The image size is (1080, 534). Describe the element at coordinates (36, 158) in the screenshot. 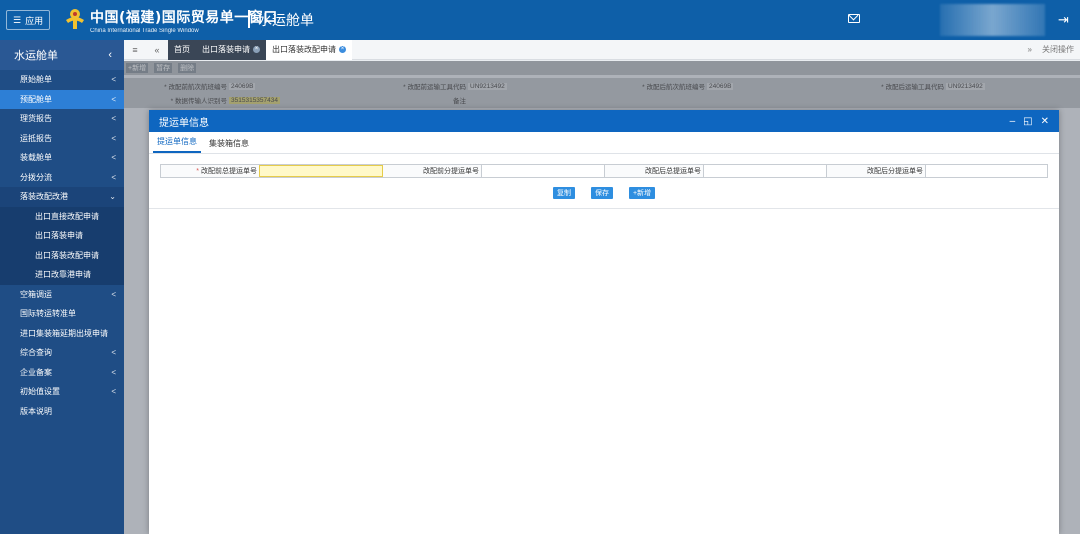

I see `sidebar-item-label: 装载舱单` at that location.